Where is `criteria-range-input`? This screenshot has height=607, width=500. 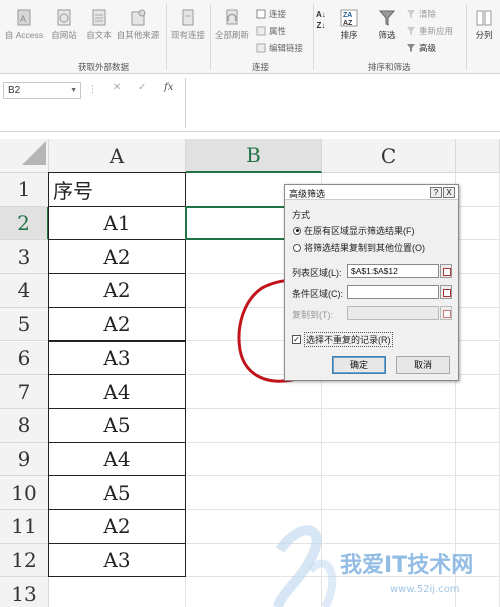
criteria-range-input is located at coordinates (393, 292).